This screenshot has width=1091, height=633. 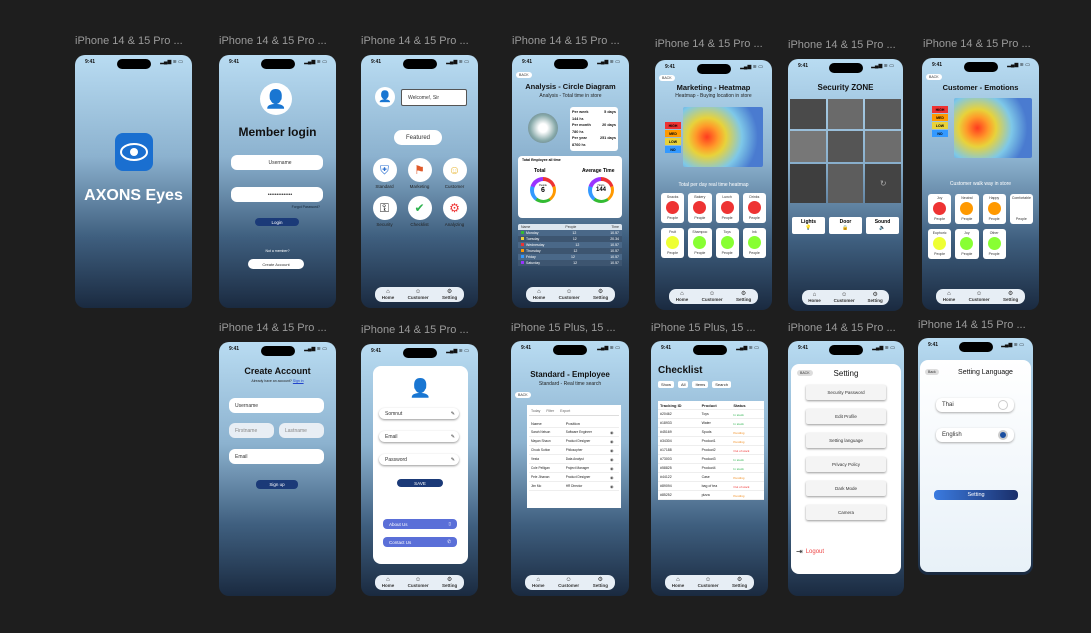 I want to click on setting-item: Security Password, so click(x=846, y=392).